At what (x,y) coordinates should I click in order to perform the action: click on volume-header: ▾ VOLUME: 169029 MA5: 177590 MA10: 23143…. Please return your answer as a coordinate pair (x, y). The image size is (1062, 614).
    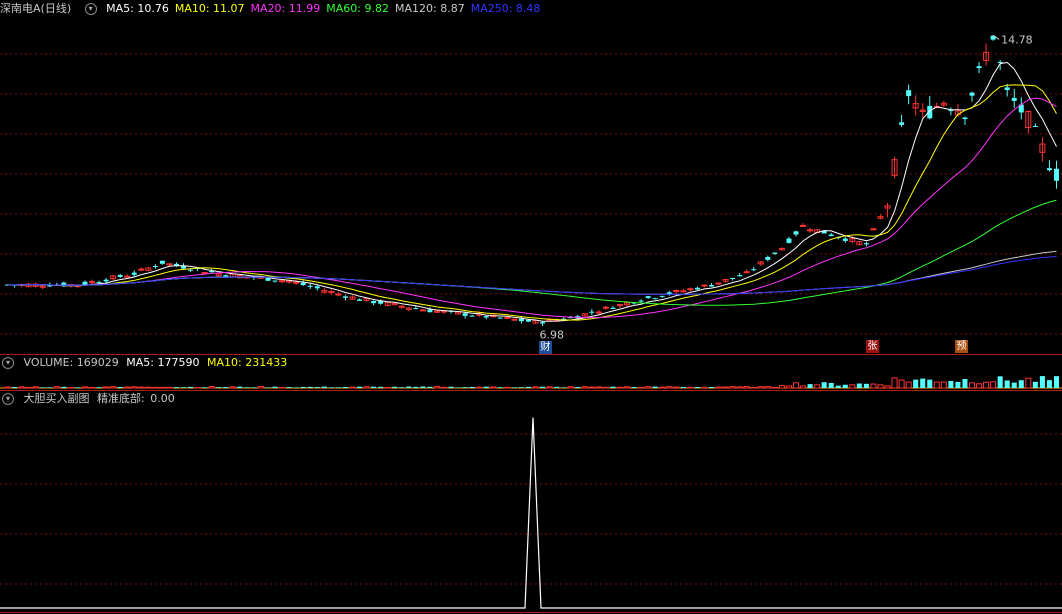
    Looking at the image, I should click on (146, 363).